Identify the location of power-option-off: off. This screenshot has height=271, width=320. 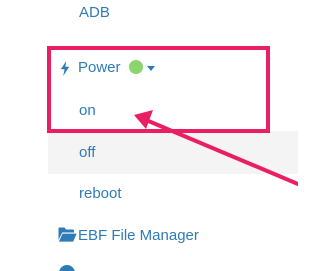
(87, 153).